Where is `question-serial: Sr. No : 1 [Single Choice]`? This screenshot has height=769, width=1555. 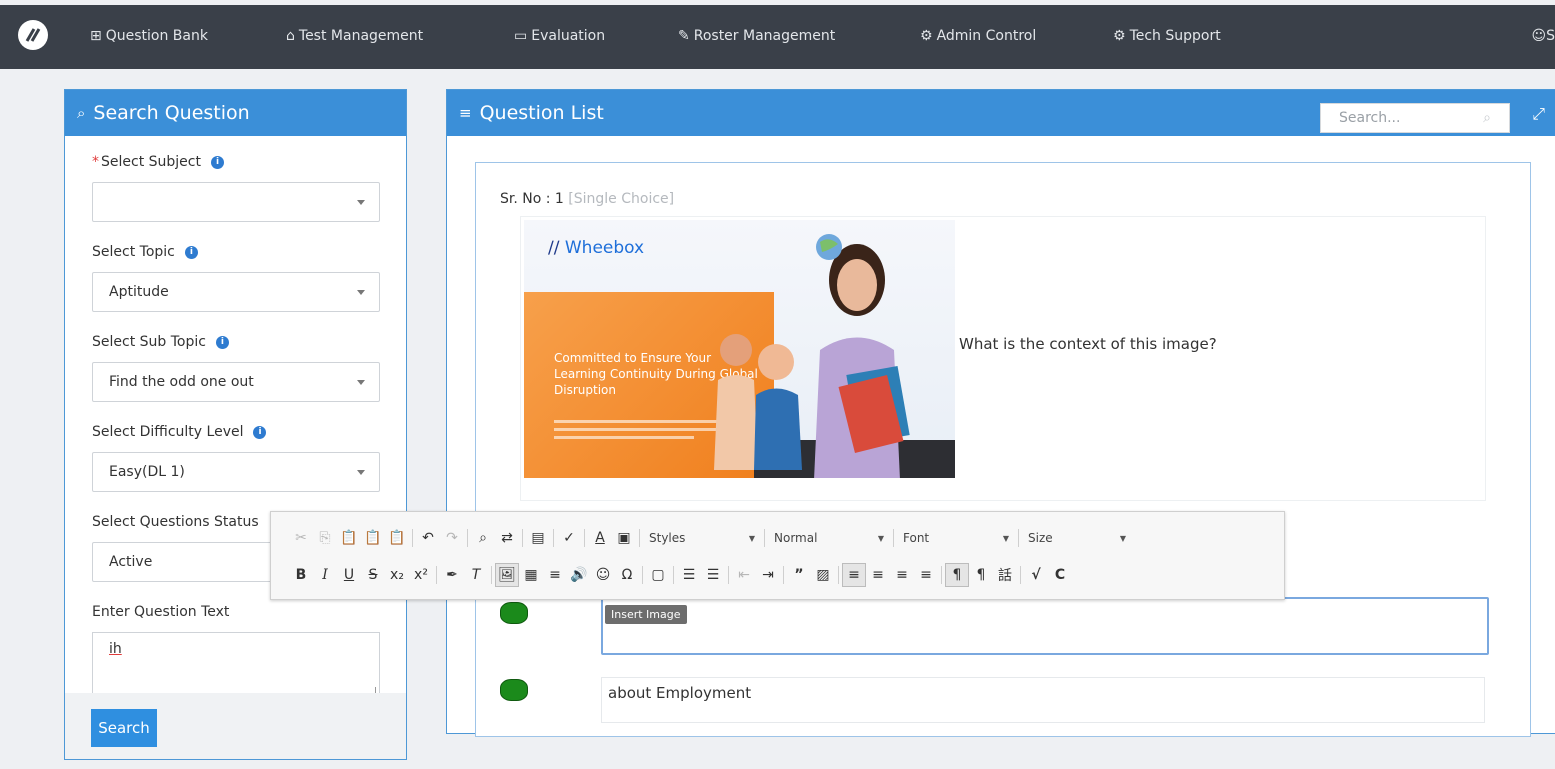 question-serial: Sr. No : 1 [Single Choice] is located at coordinates (587, 199).